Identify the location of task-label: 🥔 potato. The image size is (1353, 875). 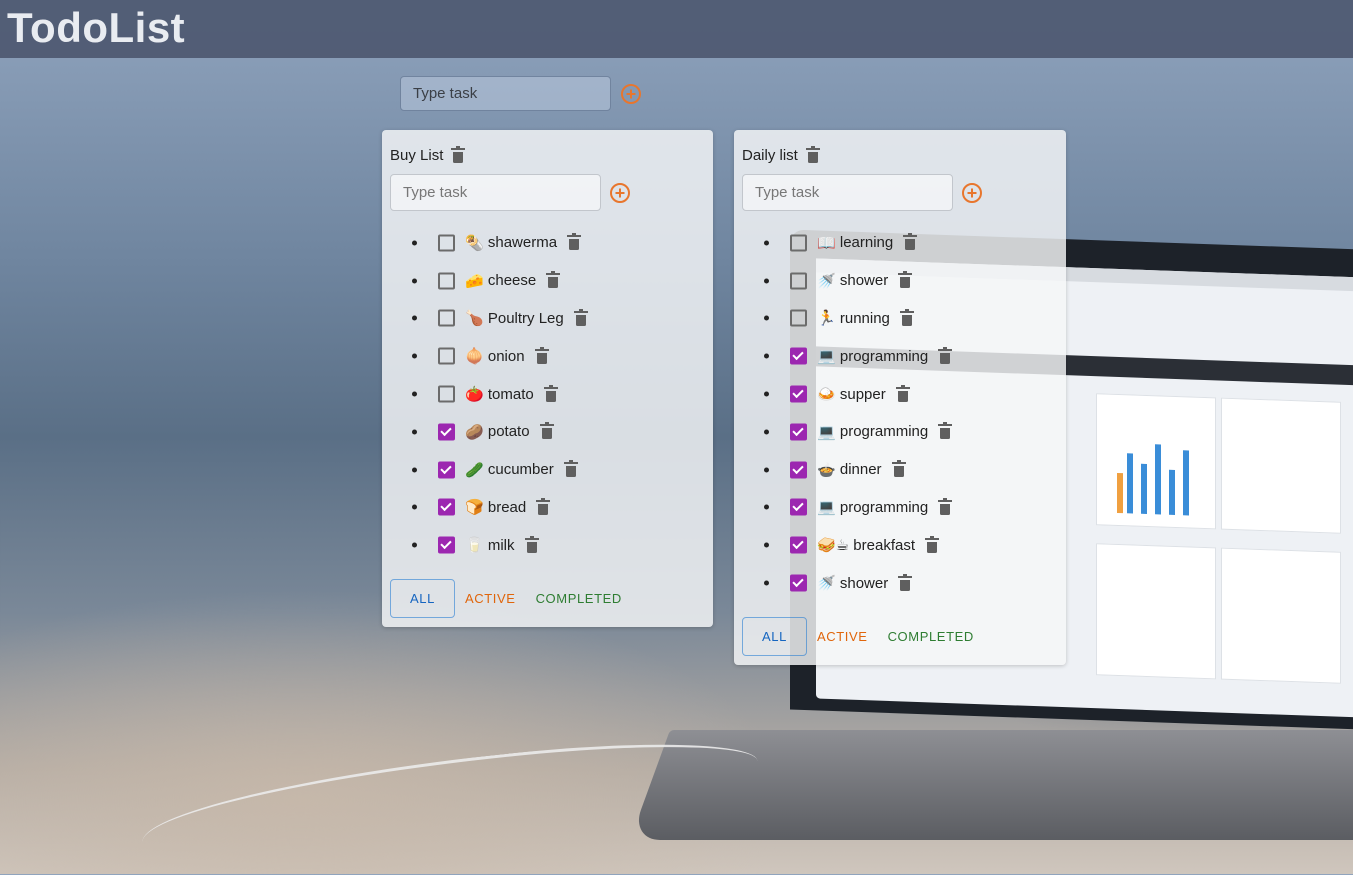
(509, 431).